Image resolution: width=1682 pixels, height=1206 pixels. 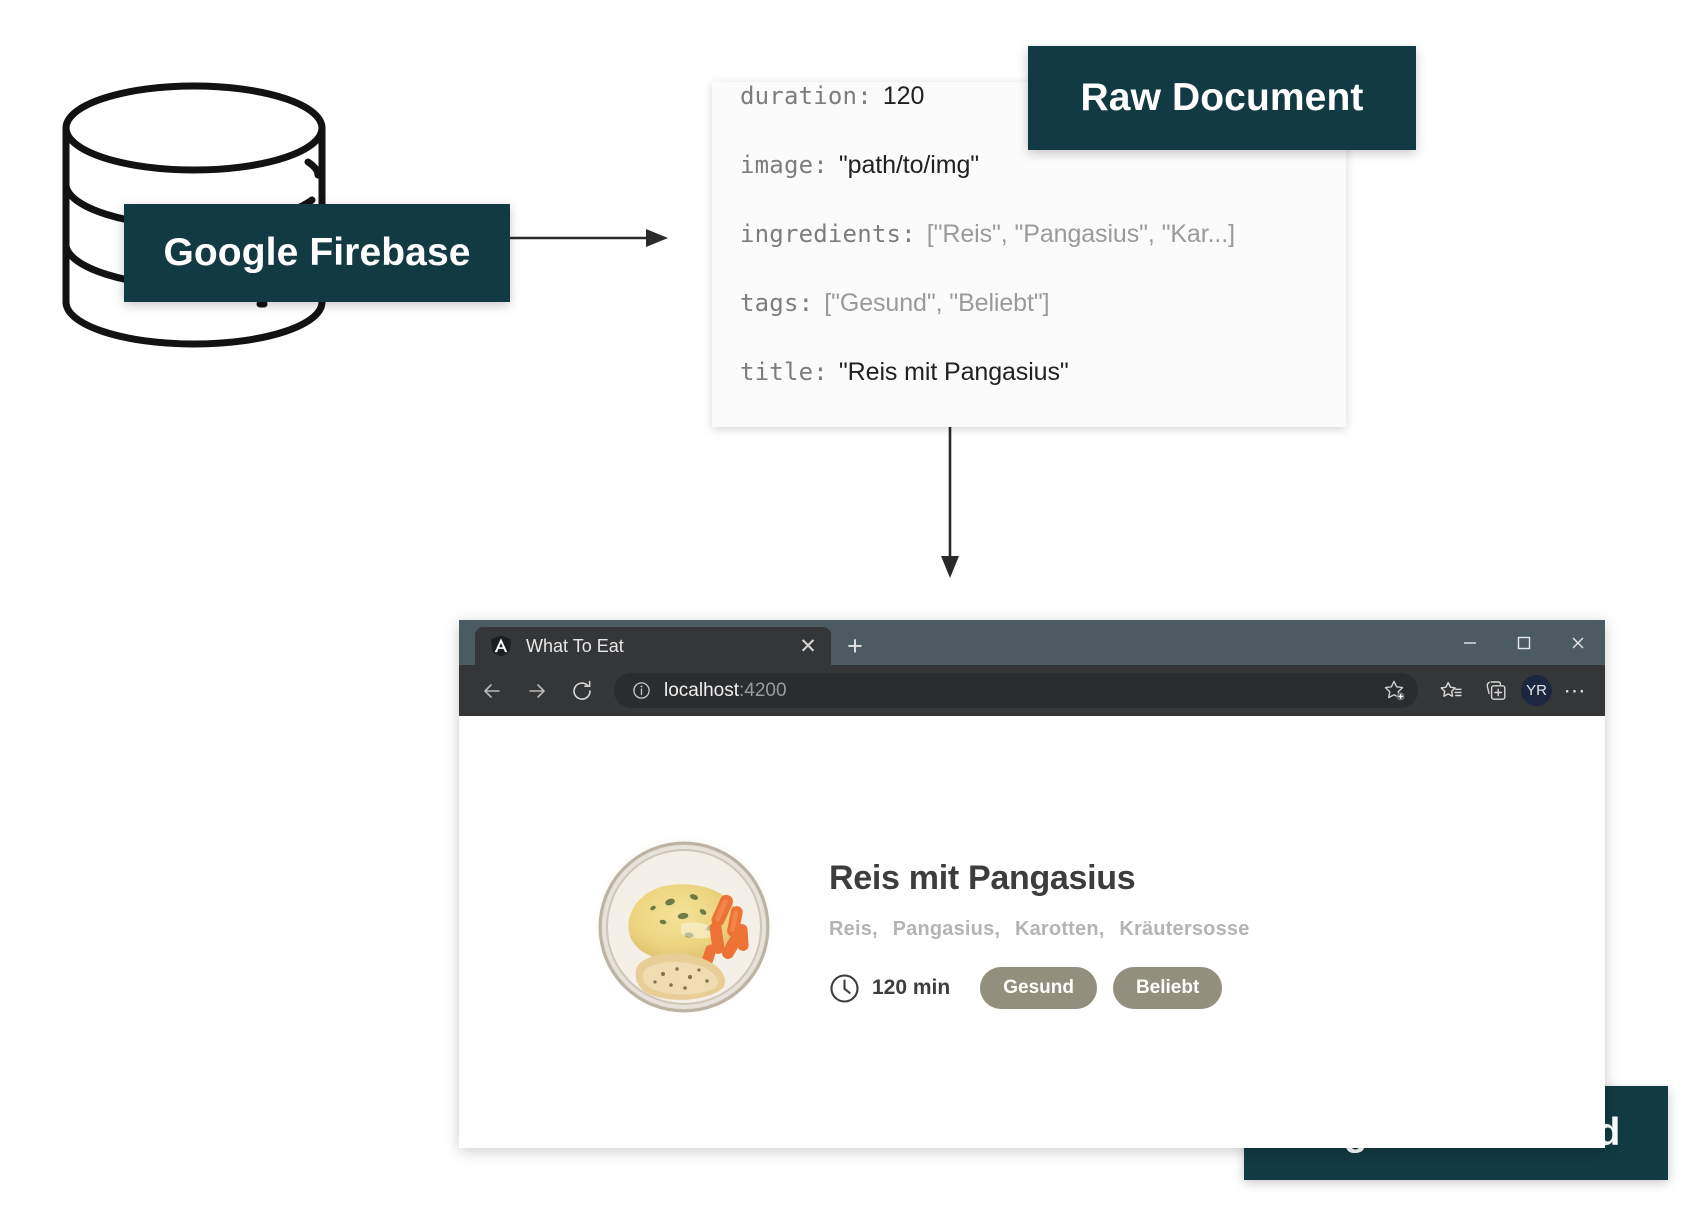 What do you see at coordinates (1167, 988) in the screenshot?
I see `recipe-tag-beliebt: Beliebt` at bounding box center [1167, 988].